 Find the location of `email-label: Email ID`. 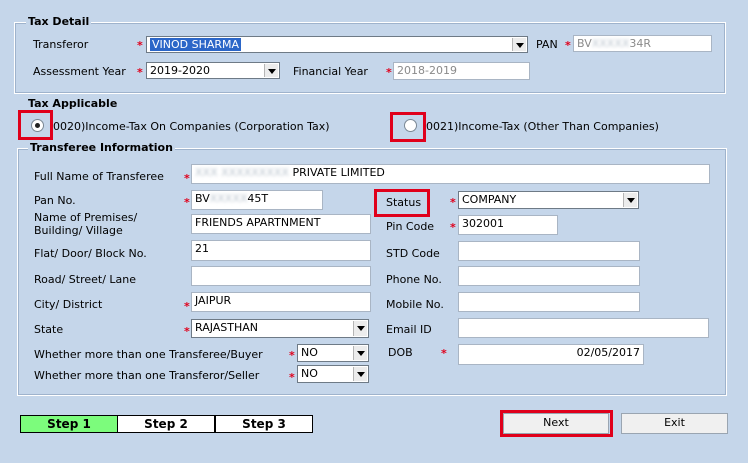

email-label: Email ID is located at coordinates (409, 329).